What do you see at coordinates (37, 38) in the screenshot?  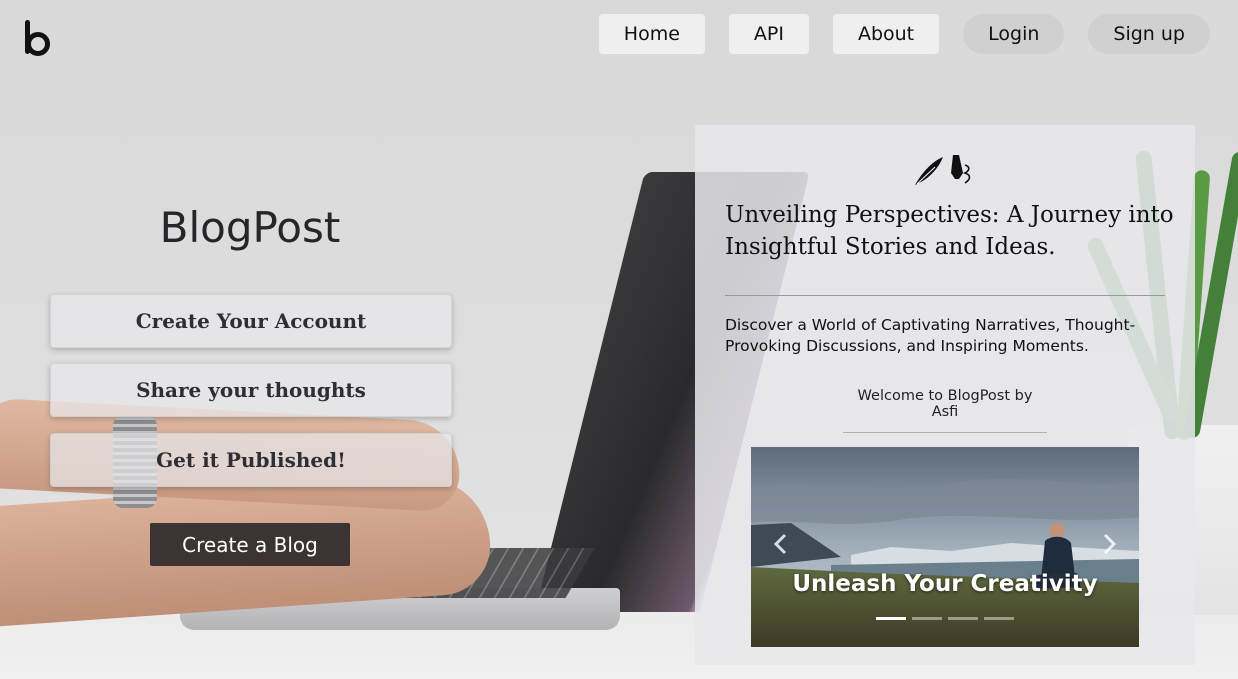 I see `logo` at bounding box center [37, 38].